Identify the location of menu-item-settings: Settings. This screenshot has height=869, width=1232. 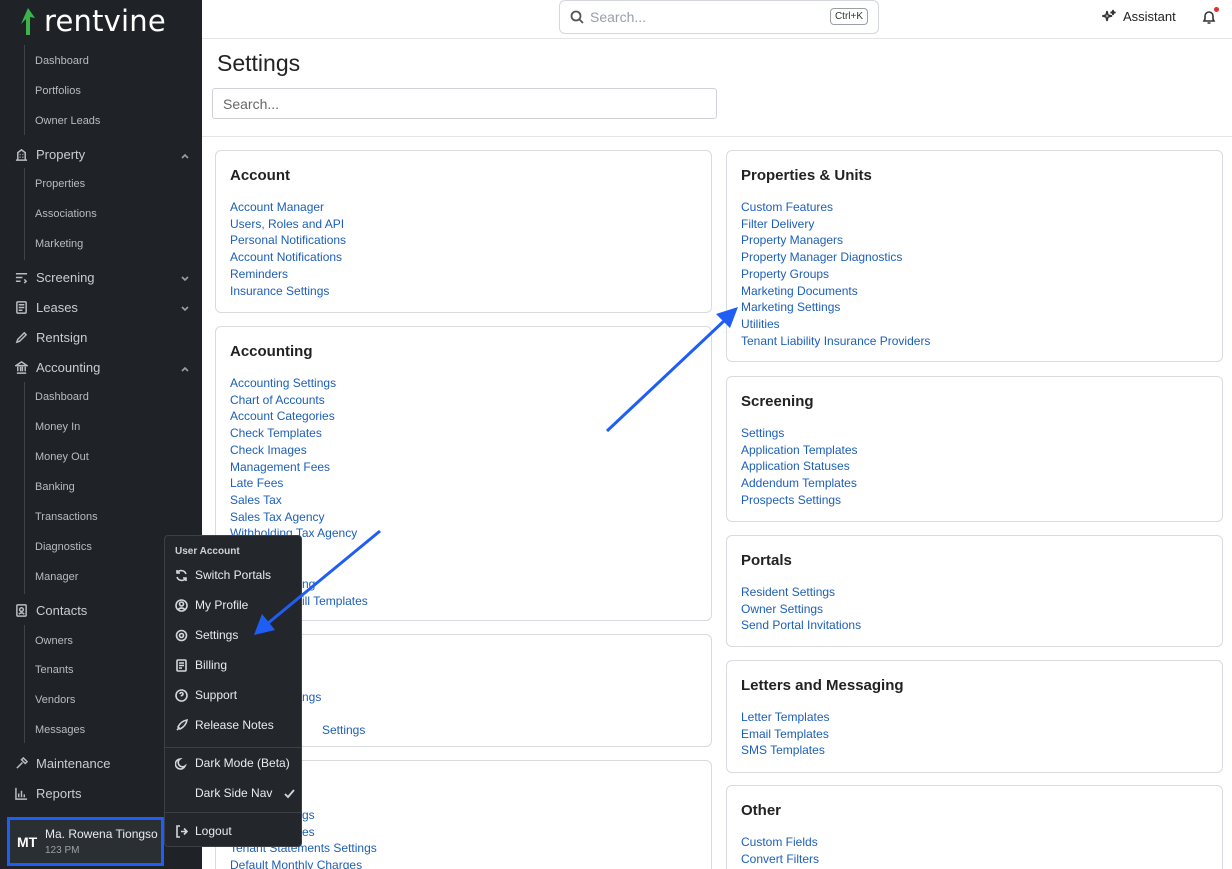
(235, 635).